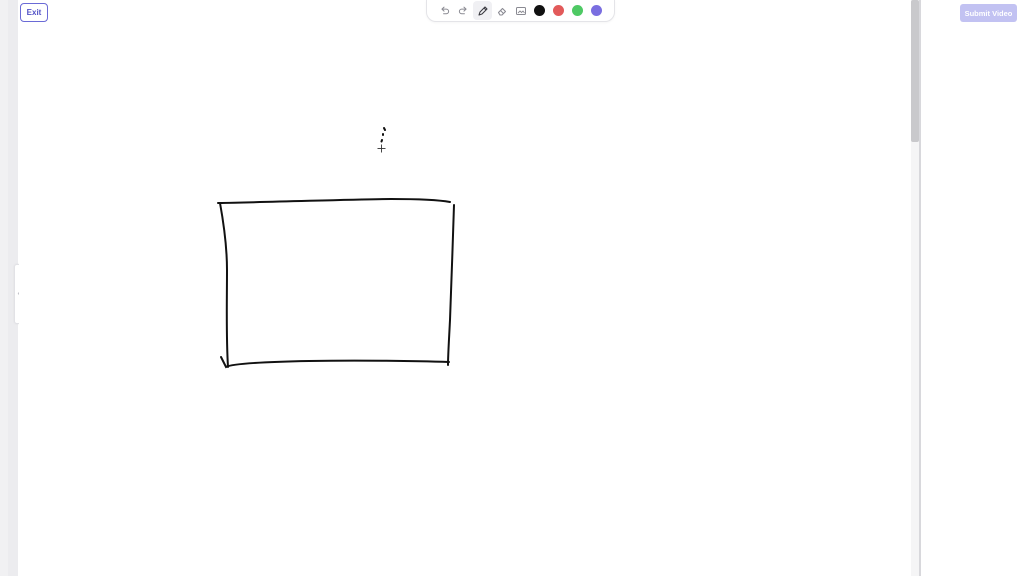 Image resolution: width=1024 pixels, height=576 pixels. I want to click on redo-button, so click(463, 10).